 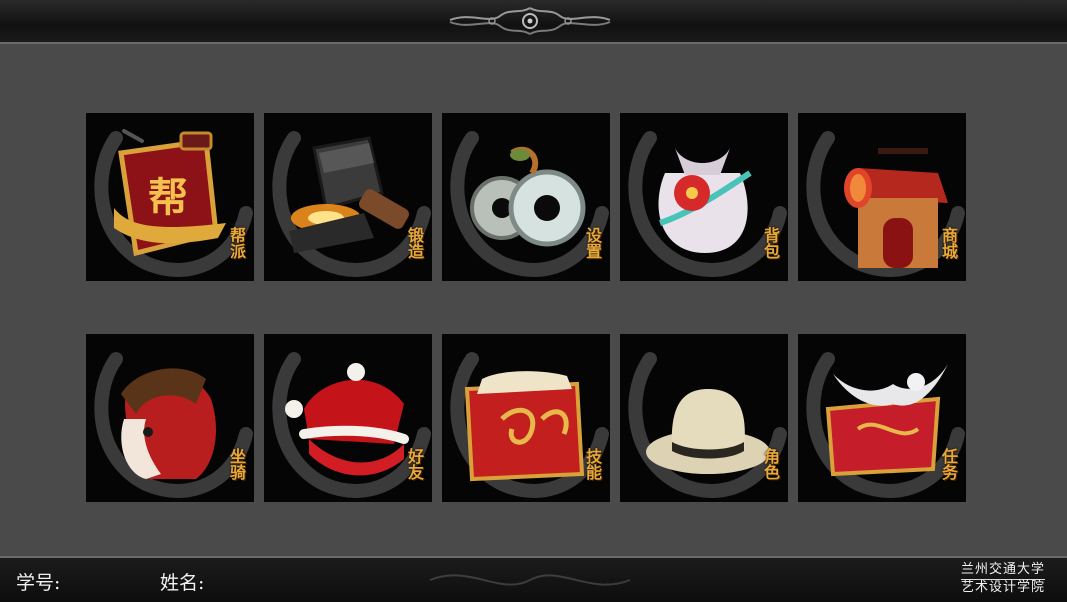 What do you see at coordinates (704, 197) in the screenshot?
I see `backpack-tile: 背包` at bounding box center [704, 197].